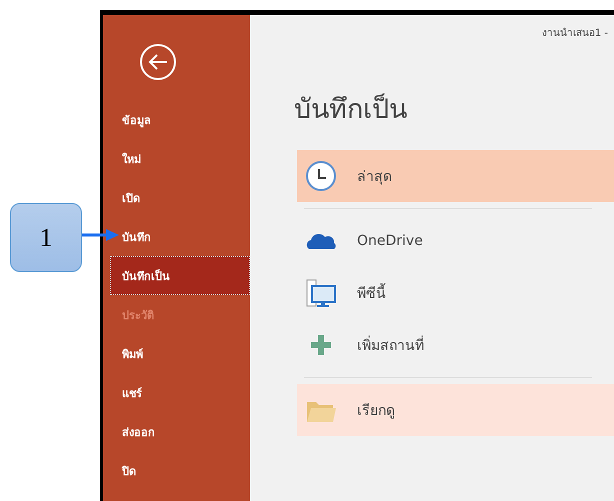 This screenshot has width=614, height=501. Describe the element at coordinates (46, 237) in the screenshot. I see `callout-box: 1` at that location.